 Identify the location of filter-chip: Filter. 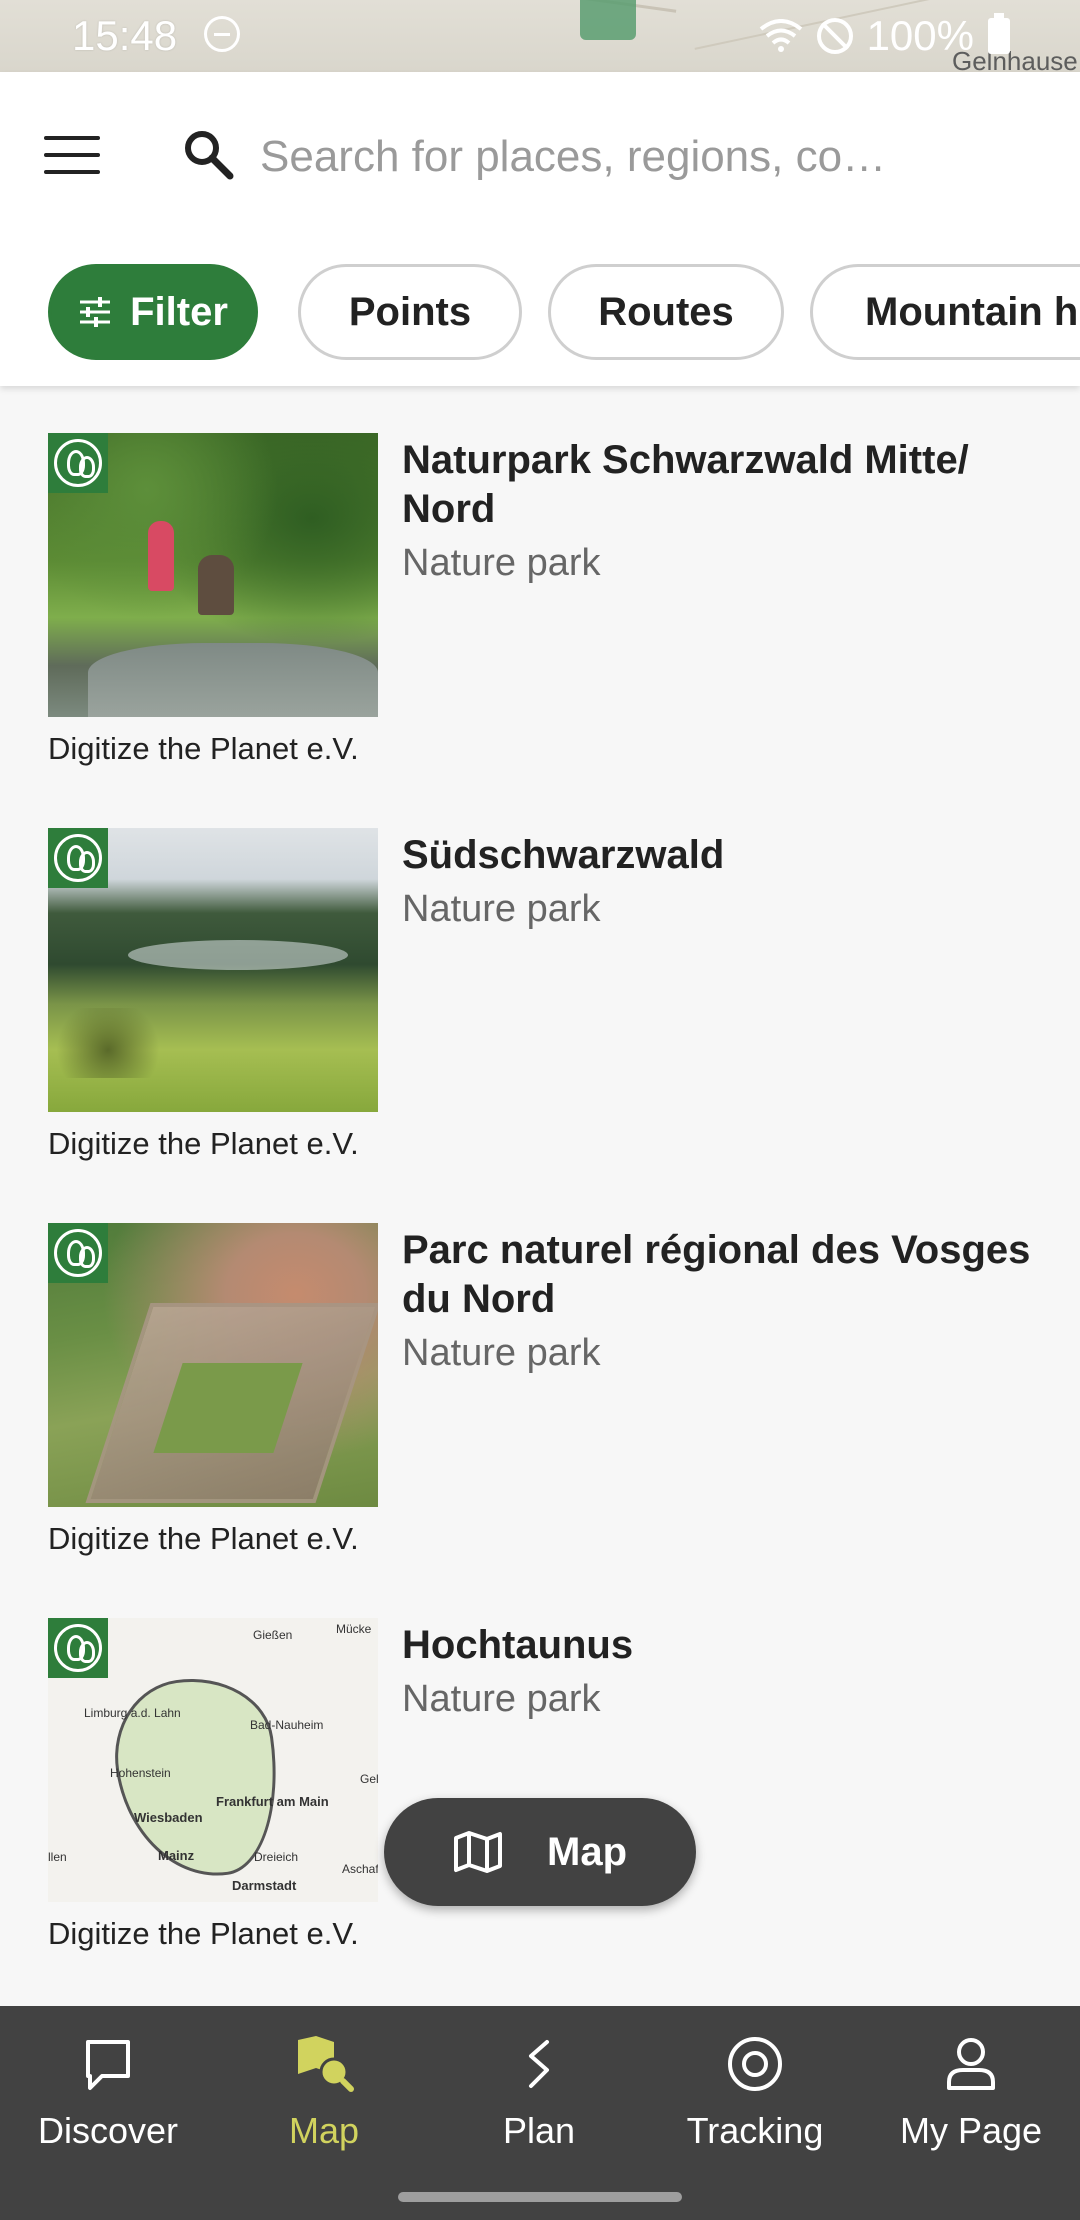
(153, 312).